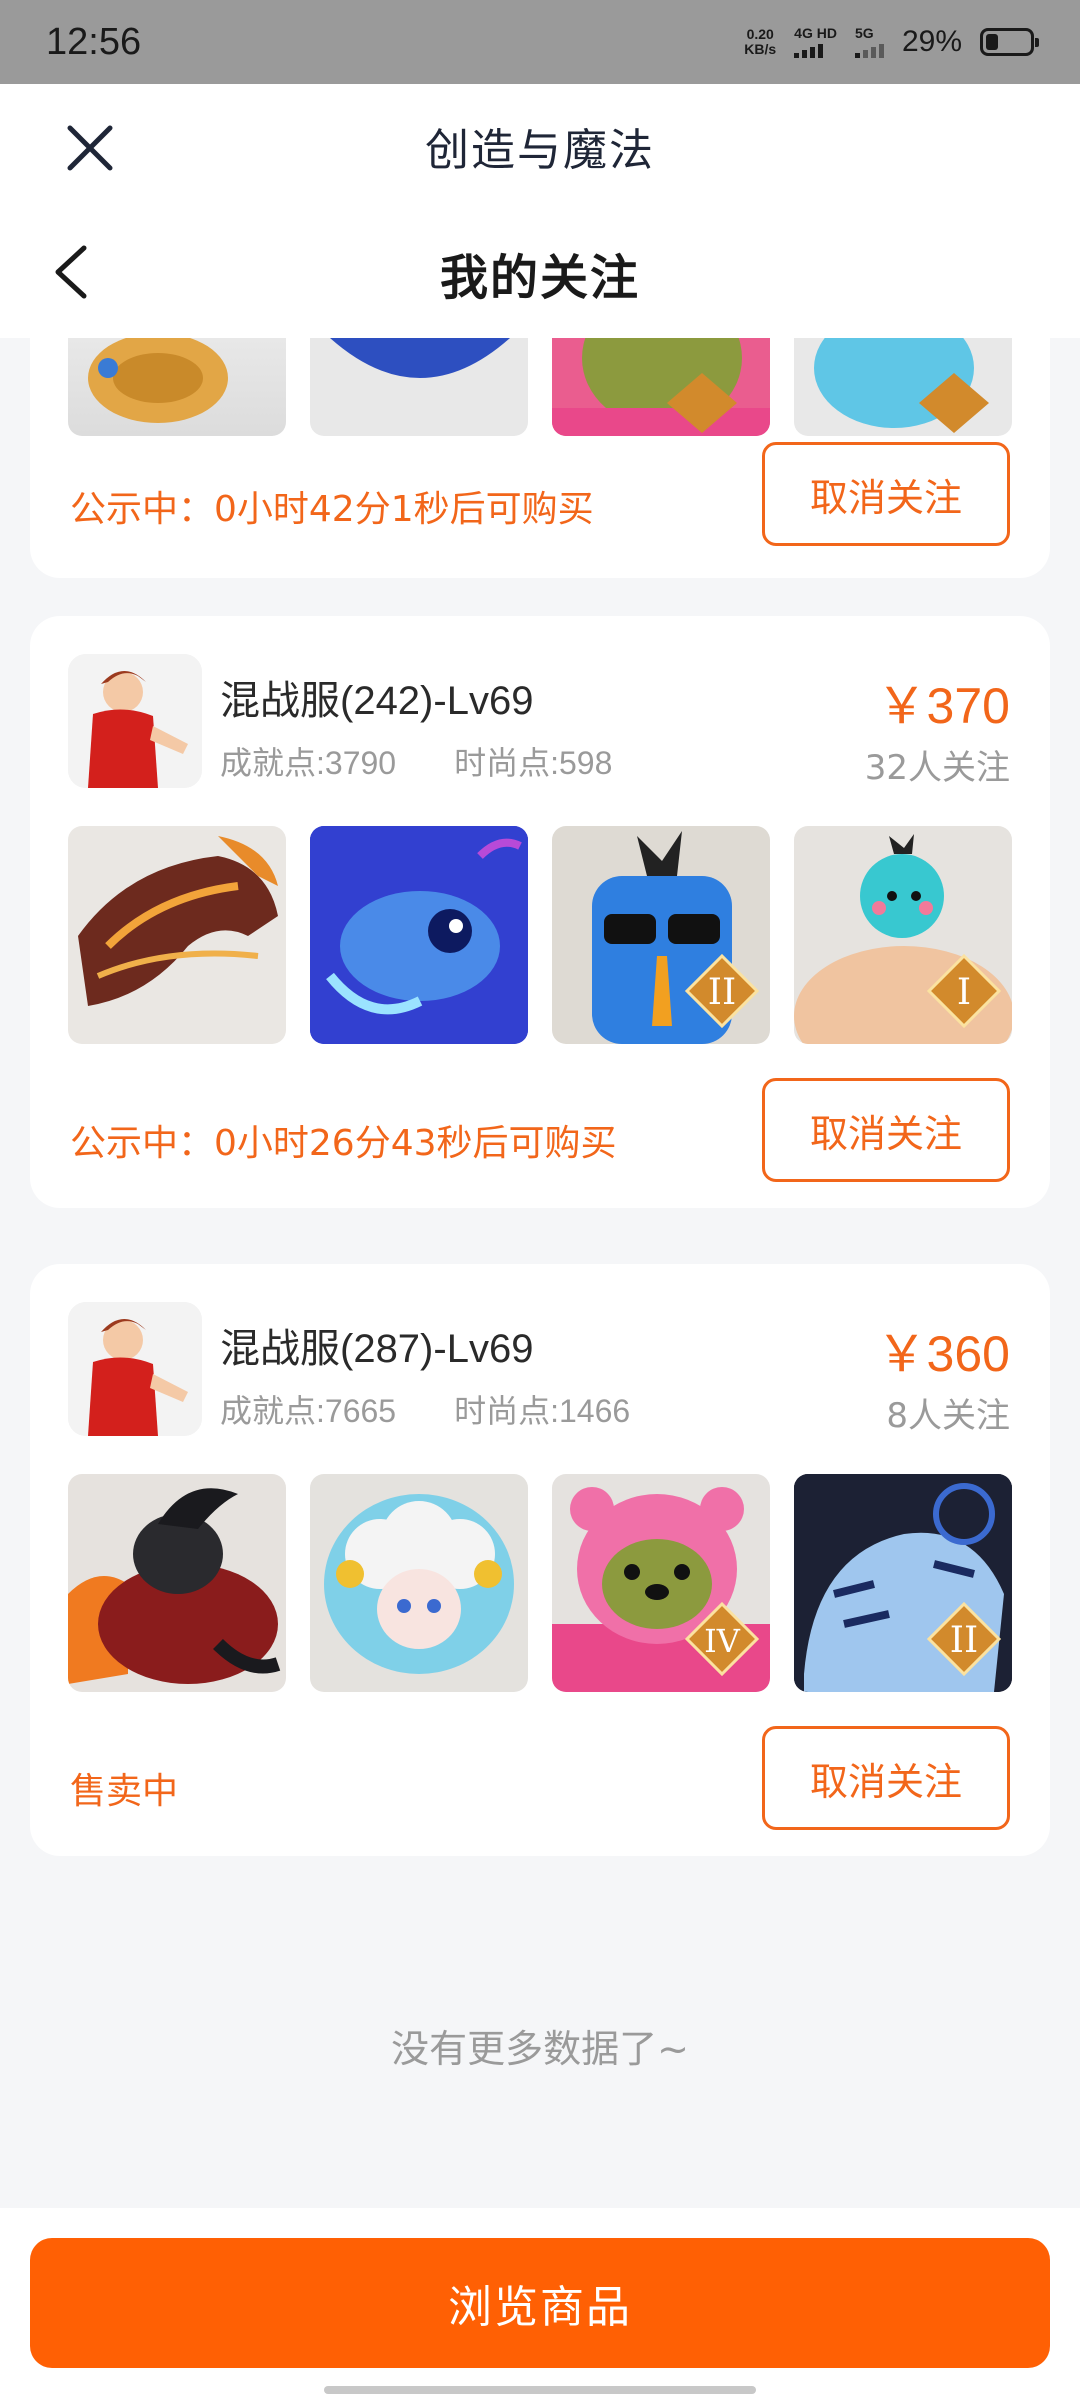 This screenshot has height=2400, width=1080. Describe the element at coordinates (815, 42) in the screenshot. I see `signal-4g-icon: 4G HD` at that location.